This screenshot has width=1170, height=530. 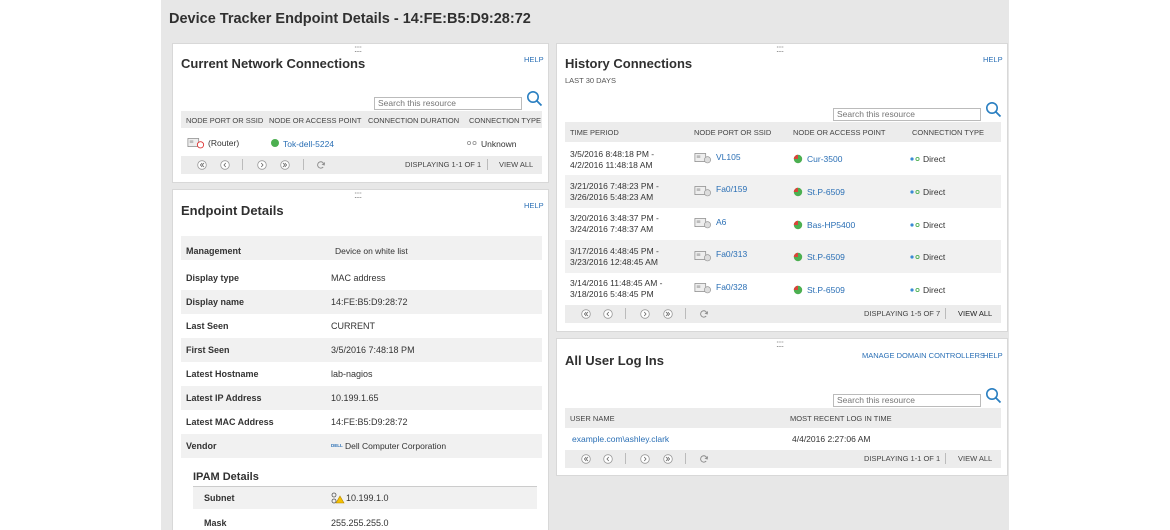 What do you see at coordinates (369, 422) in the screenshot?
I see `latest-mac-link: 14:FE:B5:D9:28:72` at bounding box center [369, 422].